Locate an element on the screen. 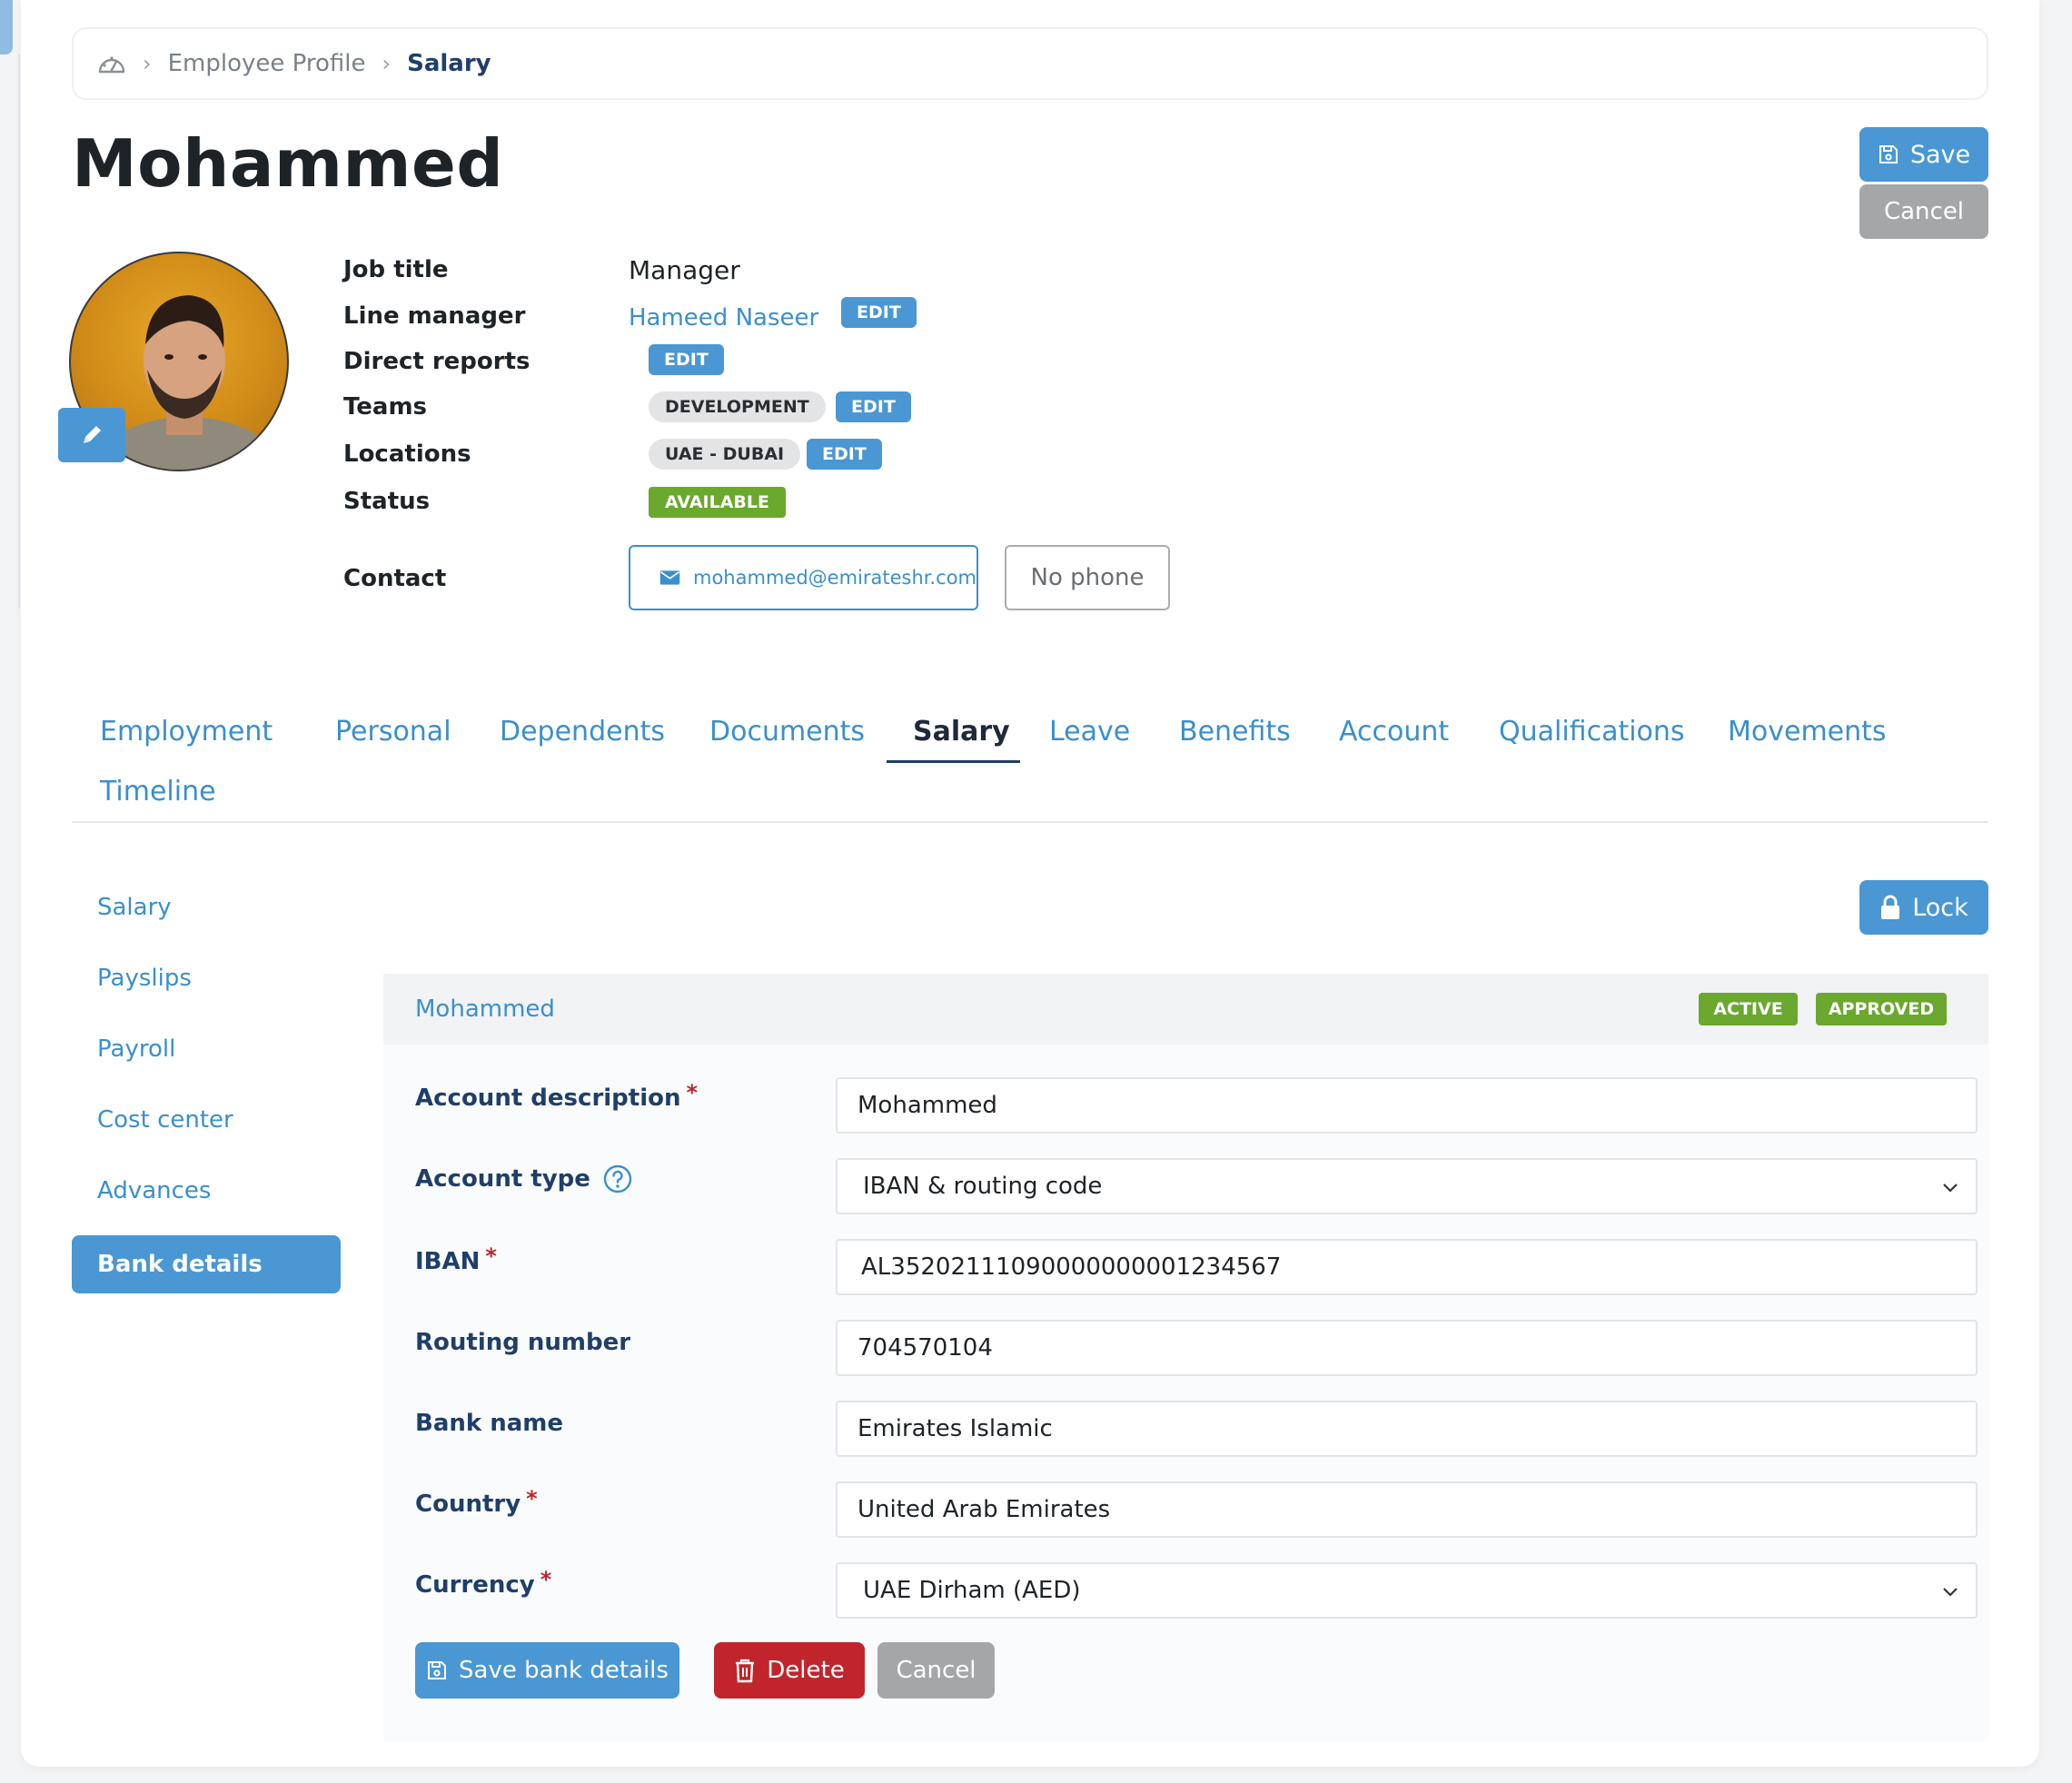 This screenshot has width=2072, height=1783. breadcrumb-employee-profile: Employee Profile is located at coordinates (267, 64).